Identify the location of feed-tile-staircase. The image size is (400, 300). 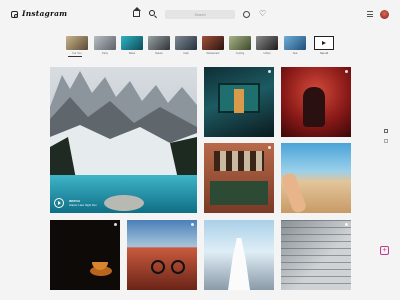
(316, 255).